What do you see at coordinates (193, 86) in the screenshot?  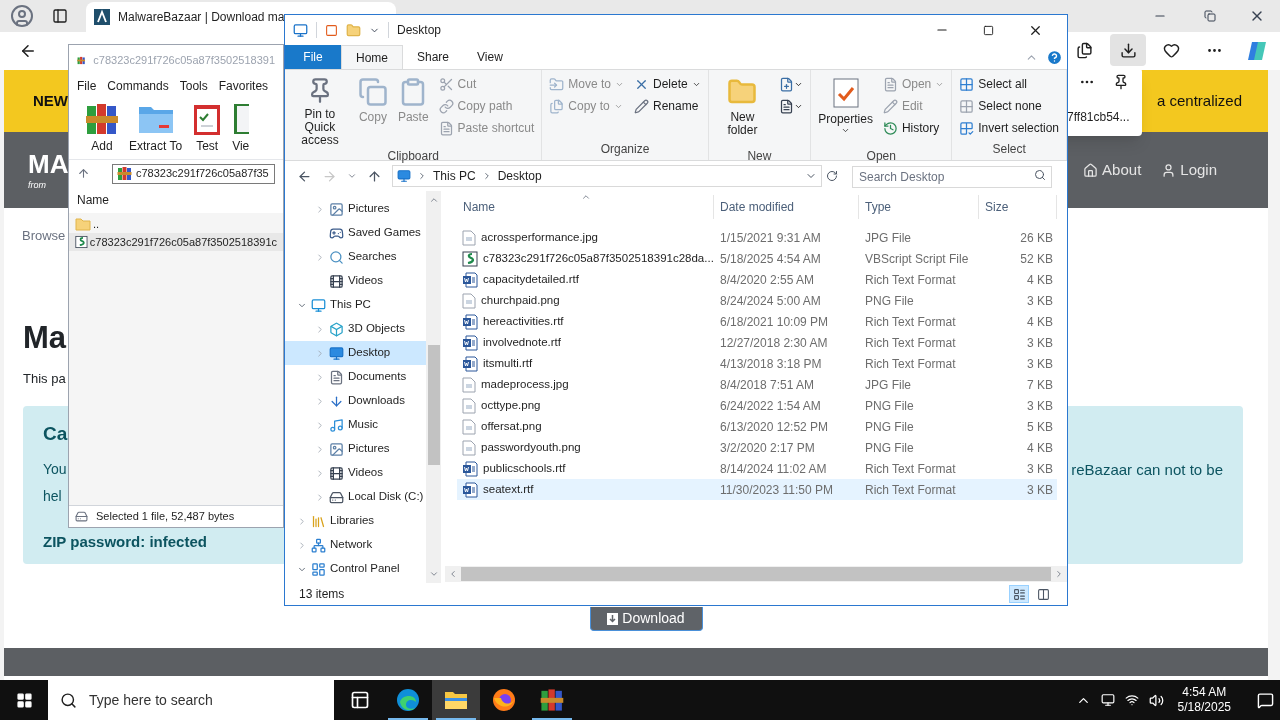 I see `menu-item: Tools` at bounding box center [193, 86].